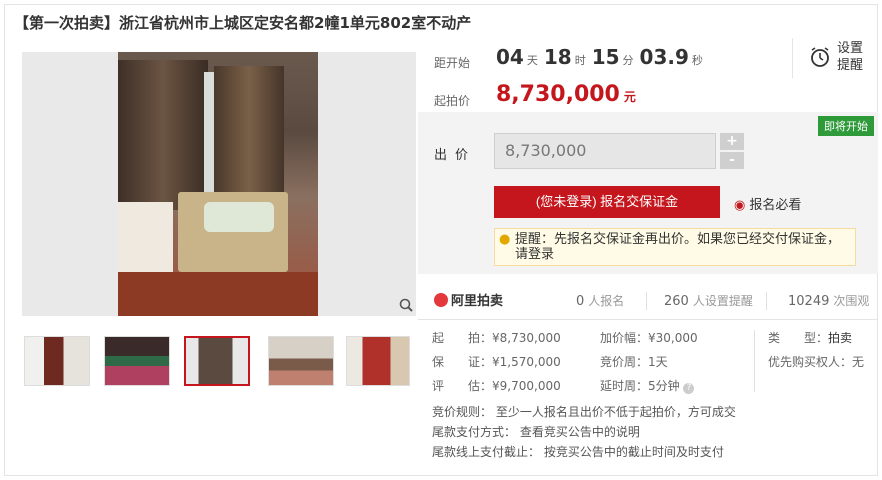 This screenshot has height=480, width=882. I want to click on login-tip: ● 提醒：先报名交保证金再出价。如果您已经交付保证金，请登录, so click(675, 247).